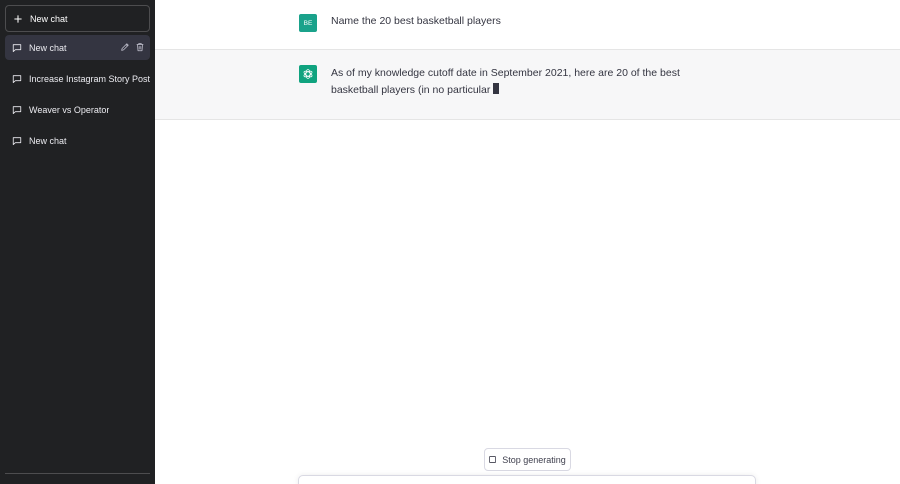 The width and height of the screenshot is (900, 484). I want to click on openai-logo-icon, so click(308, 74).